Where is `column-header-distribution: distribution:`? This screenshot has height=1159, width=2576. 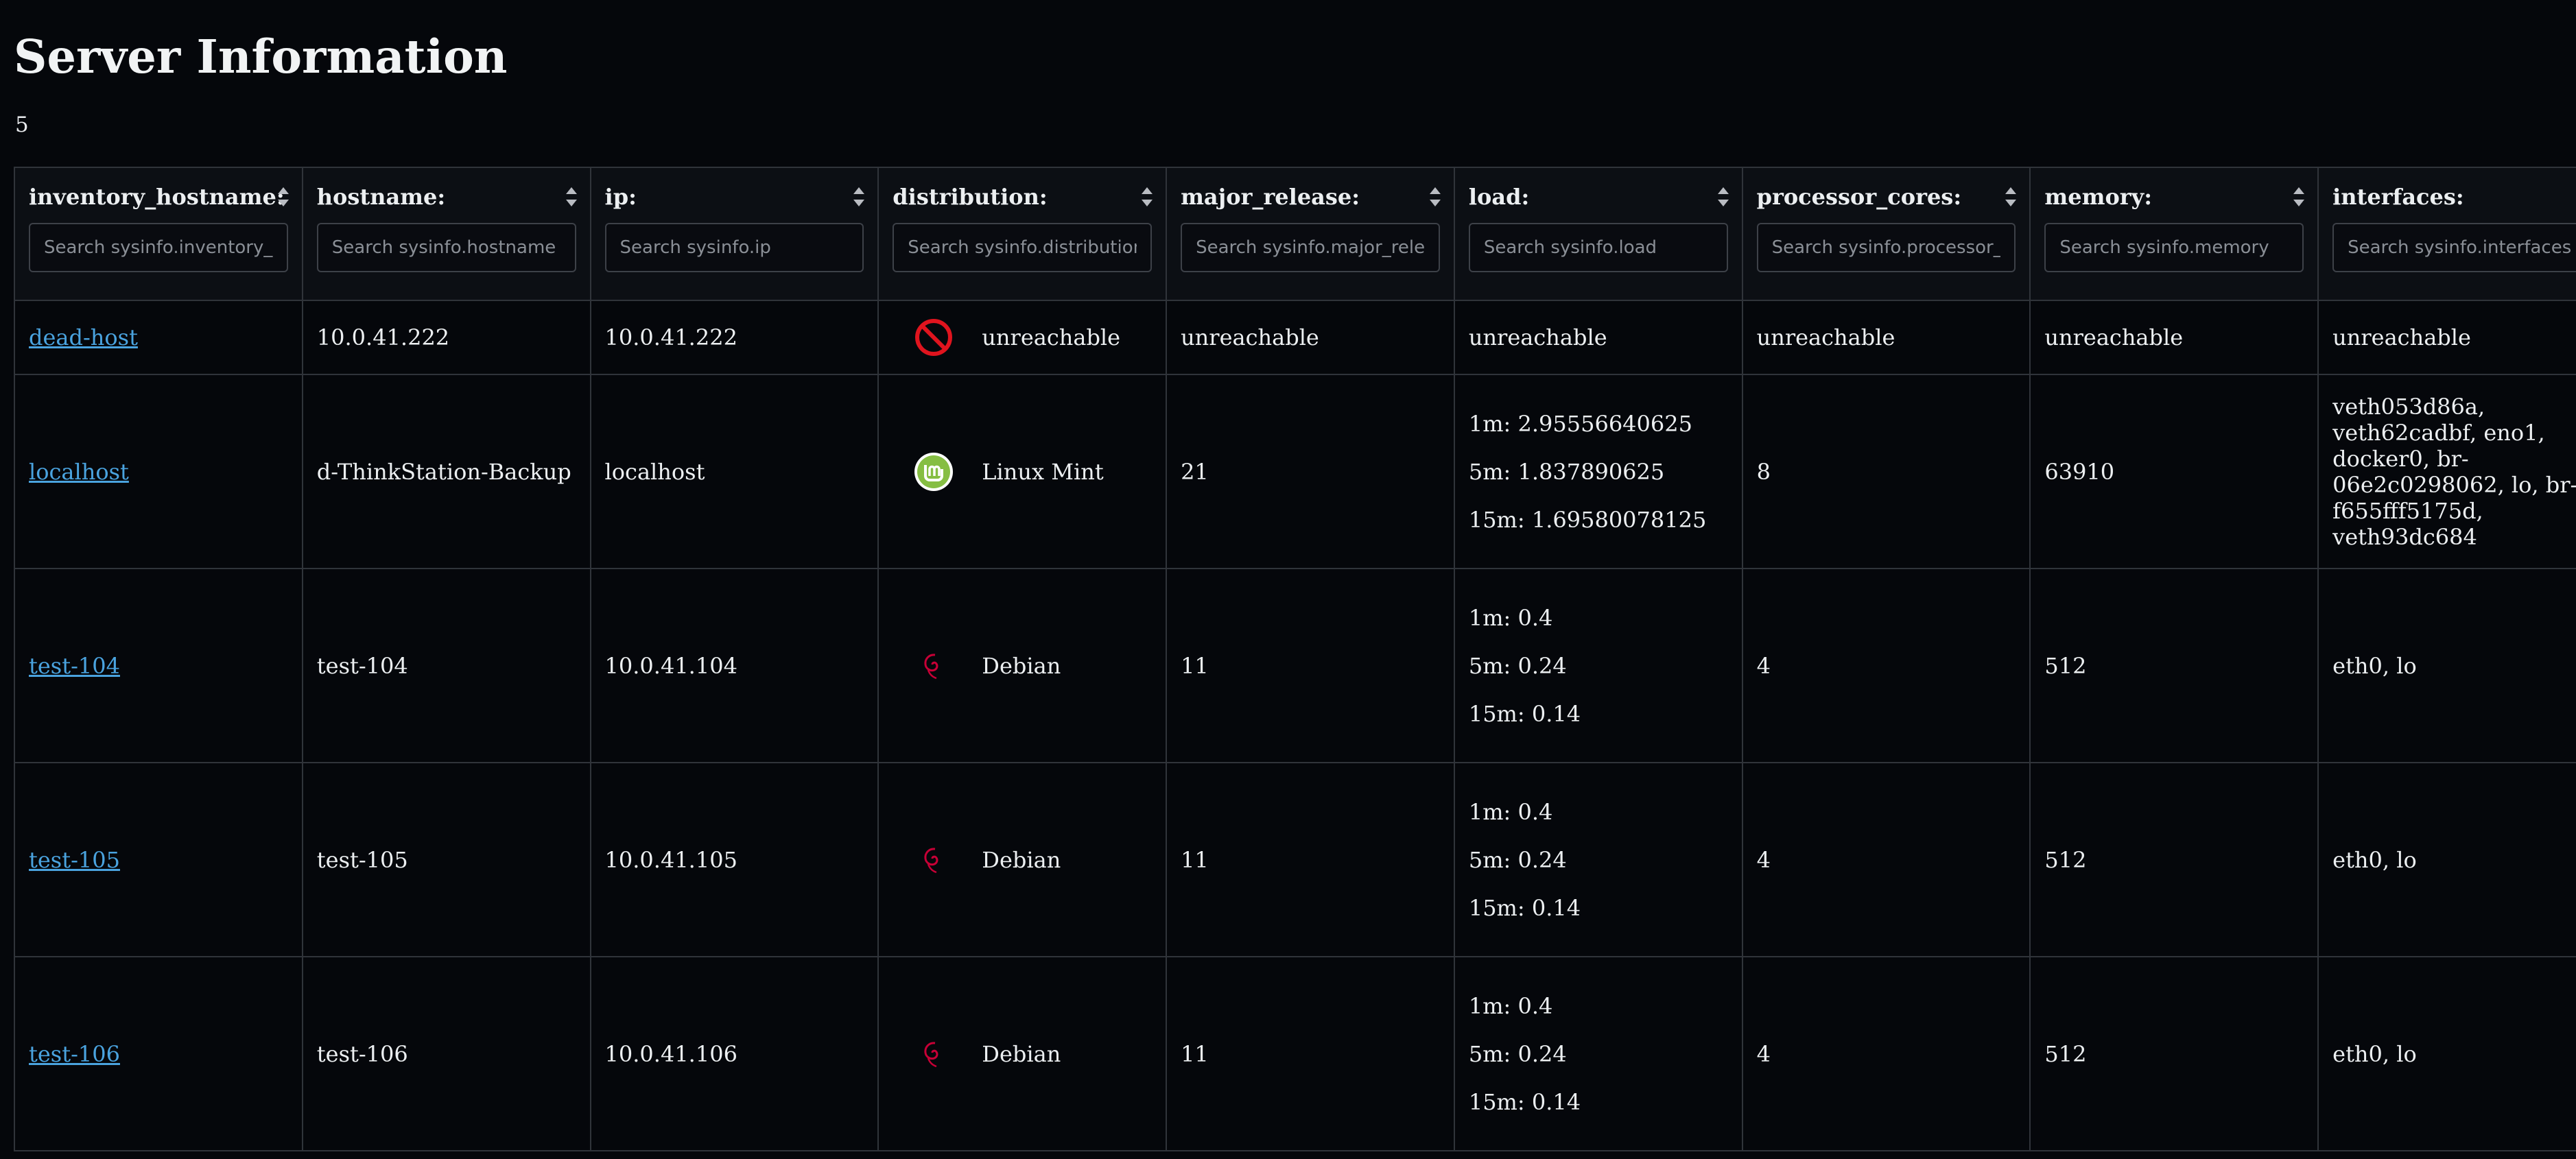
column-header-distribution: distribution: is located at coordinates (1022, 234).